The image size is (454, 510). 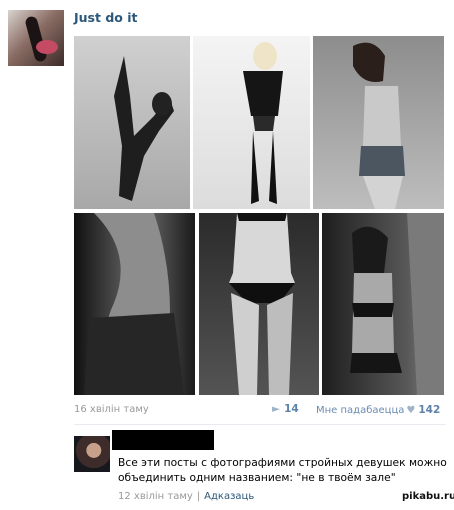 What do you see at coordinates (92, 454) in the screenshot?
I see `comment-author-avatar` at bounding box center [92, 454].